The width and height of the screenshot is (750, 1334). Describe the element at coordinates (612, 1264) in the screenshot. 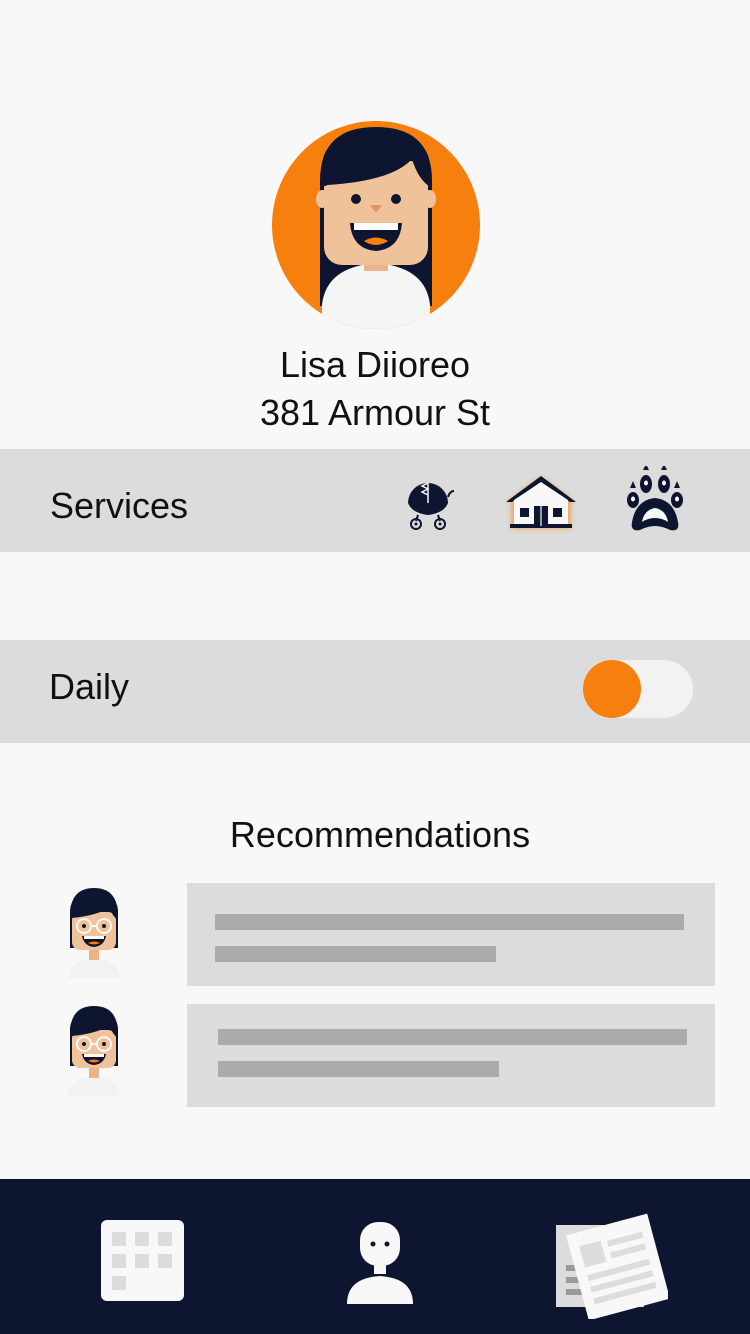

I see `newspaper-icon` at that location.